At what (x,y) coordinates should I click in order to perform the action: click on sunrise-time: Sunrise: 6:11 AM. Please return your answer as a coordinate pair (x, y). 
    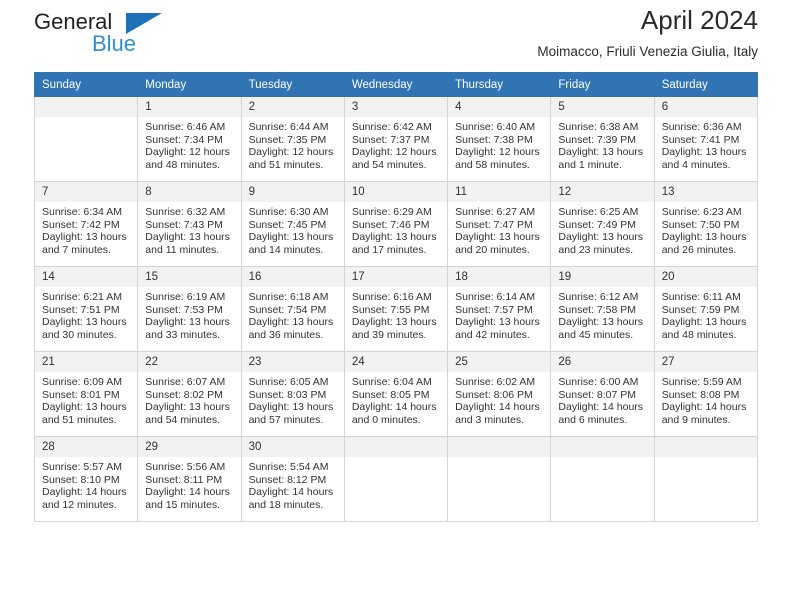
    Looking at the image, I should click on (701, 297).